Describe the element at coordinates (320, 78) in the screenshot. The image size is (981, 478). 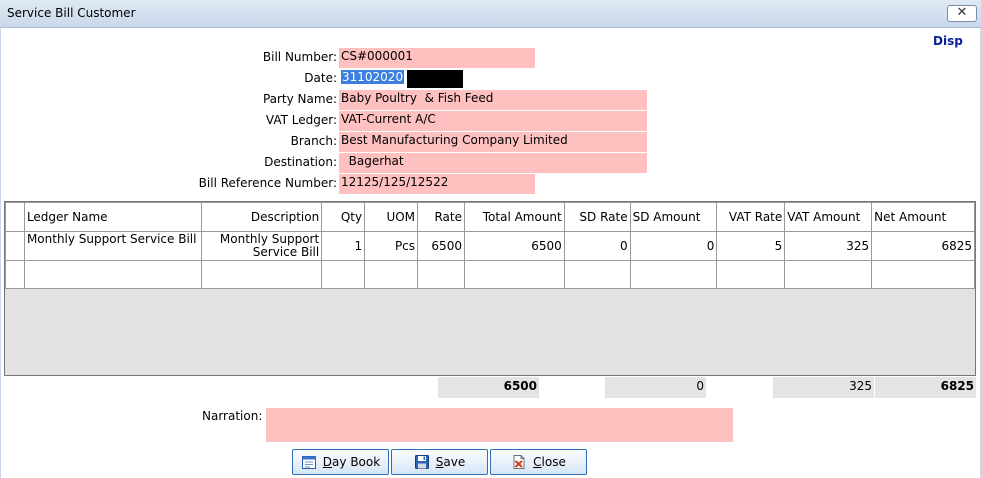
I see `date-label: Date:` at that location.